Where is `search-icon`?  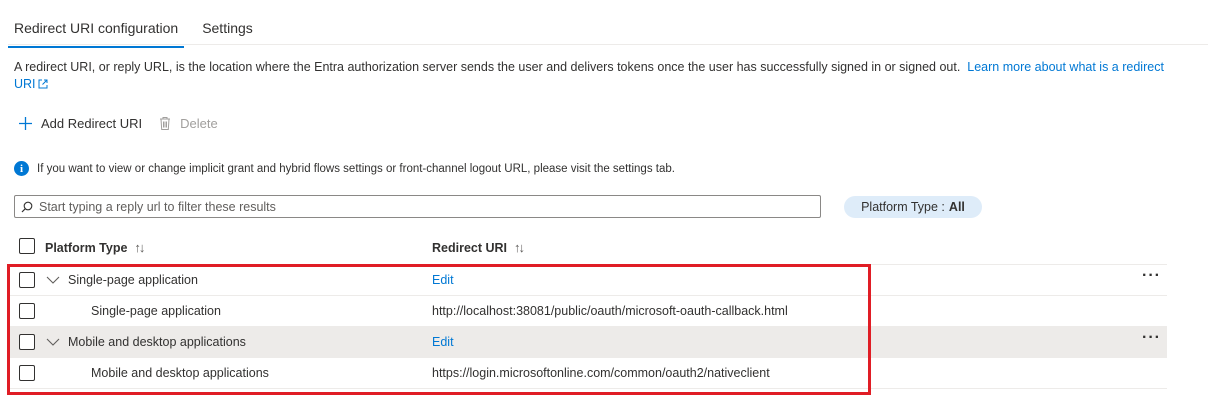
search-icon is located at coordinates (27, 206).